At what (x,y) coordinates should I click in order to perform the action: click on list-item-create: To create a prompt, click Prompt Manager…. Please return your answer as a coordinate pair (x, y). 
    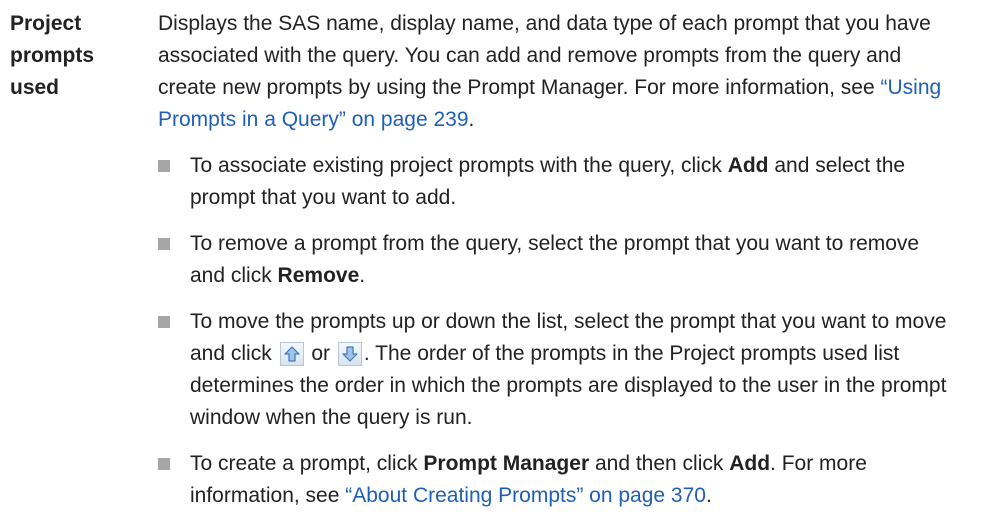
    Looking at the image, I should click on (553, 480).